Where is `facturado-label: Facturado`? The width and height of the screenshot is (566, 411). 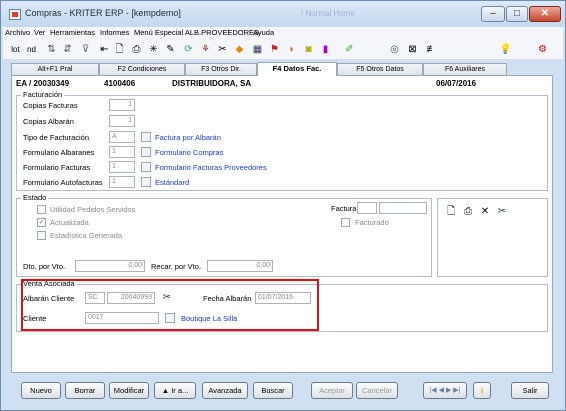
facturado-label: Facturado is located at coordinates (372, 222).